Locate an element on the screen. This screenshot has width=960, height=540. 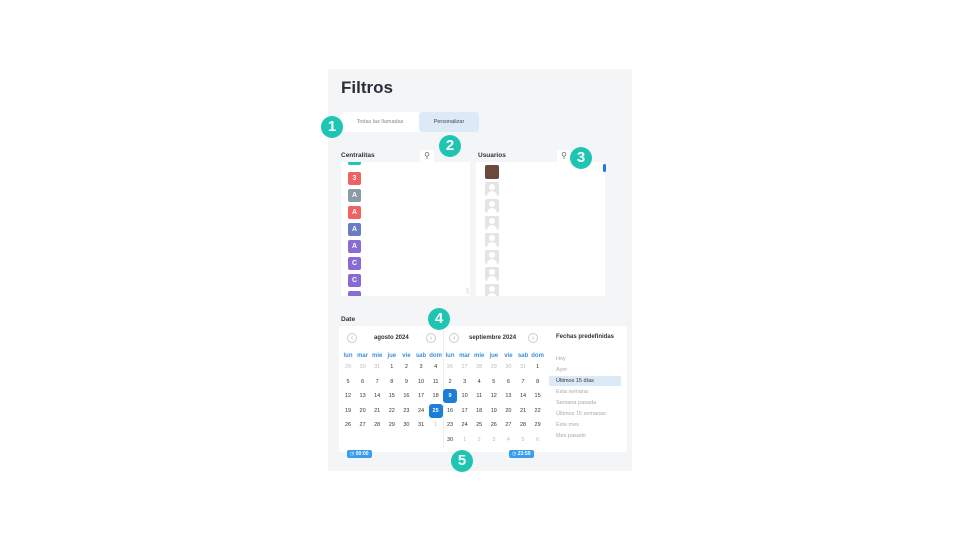
next-month-button-left: › is located at coordinates (431, 338).